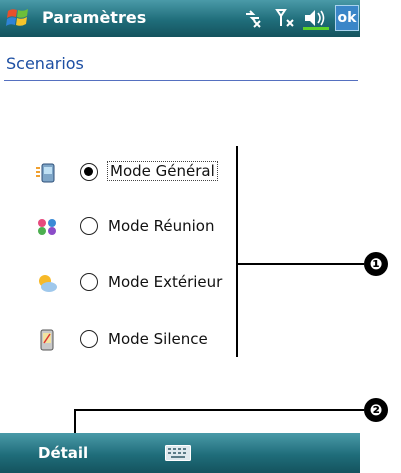 This screenshot has width=401, height=473. Describe the element at coordinates (94, 17) in the screenshot. I see `window-title: Paramètres` at that location.